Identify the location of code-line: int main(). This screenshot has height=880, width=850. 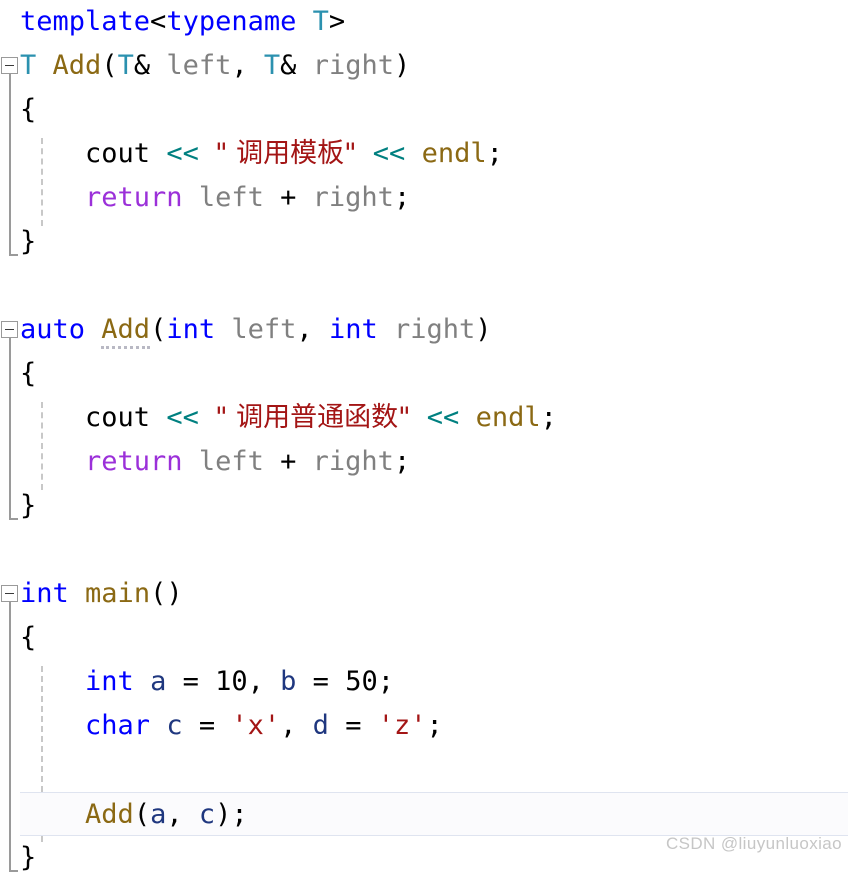
(425, 594).